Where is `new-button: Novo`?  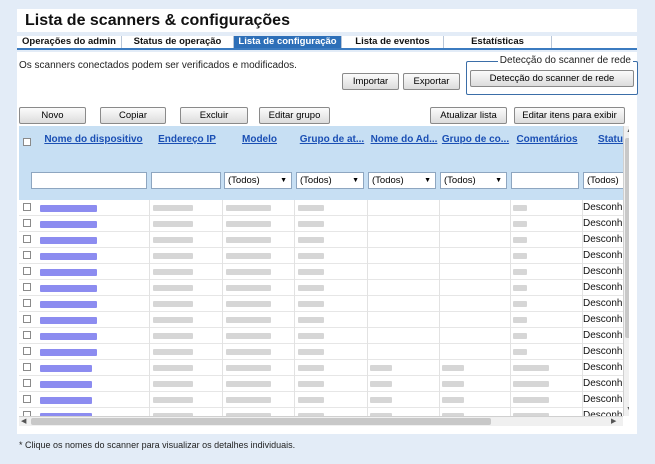 new-button: Novo is located at coordinates (52, 115).